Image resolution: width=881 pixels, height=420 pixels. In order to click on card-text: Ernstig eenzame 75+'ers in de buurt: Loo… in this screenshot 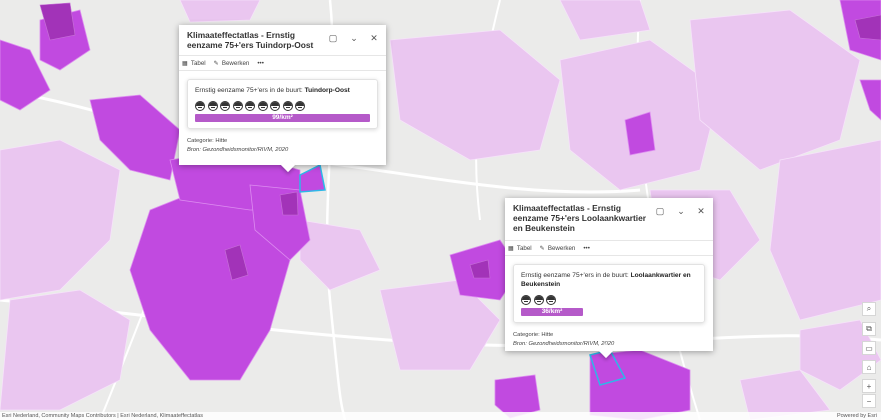, I will do `click(606, 280)`.